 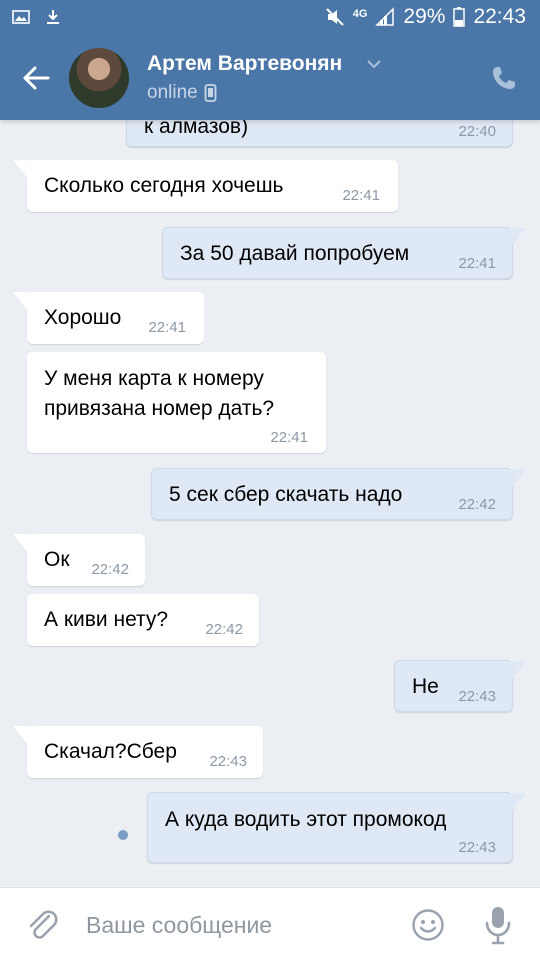 I want to click on message-bubble-incoming: А киви нету? 22:42, so click(x=143, y=620).